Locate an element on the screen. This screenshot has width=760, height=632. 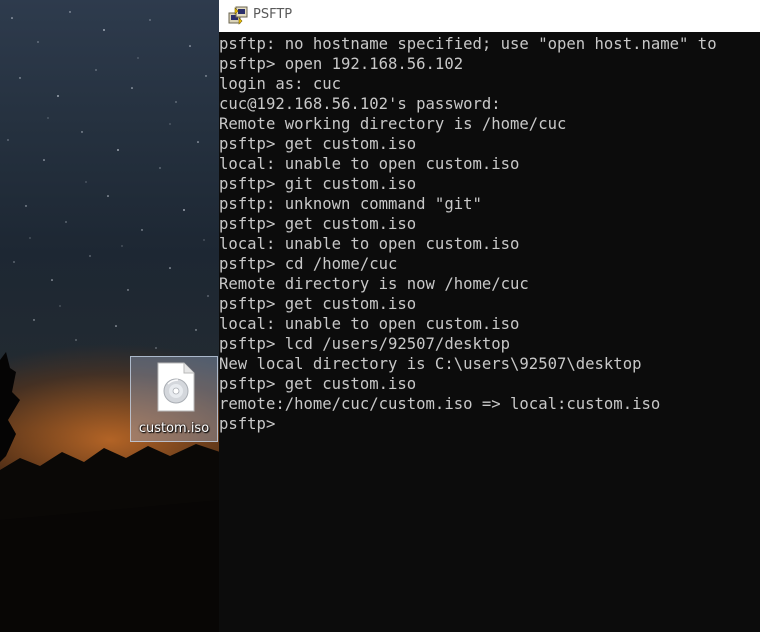
console-line: psftp> lcd /users/92507/desktop is located at coordinates (365, 344).